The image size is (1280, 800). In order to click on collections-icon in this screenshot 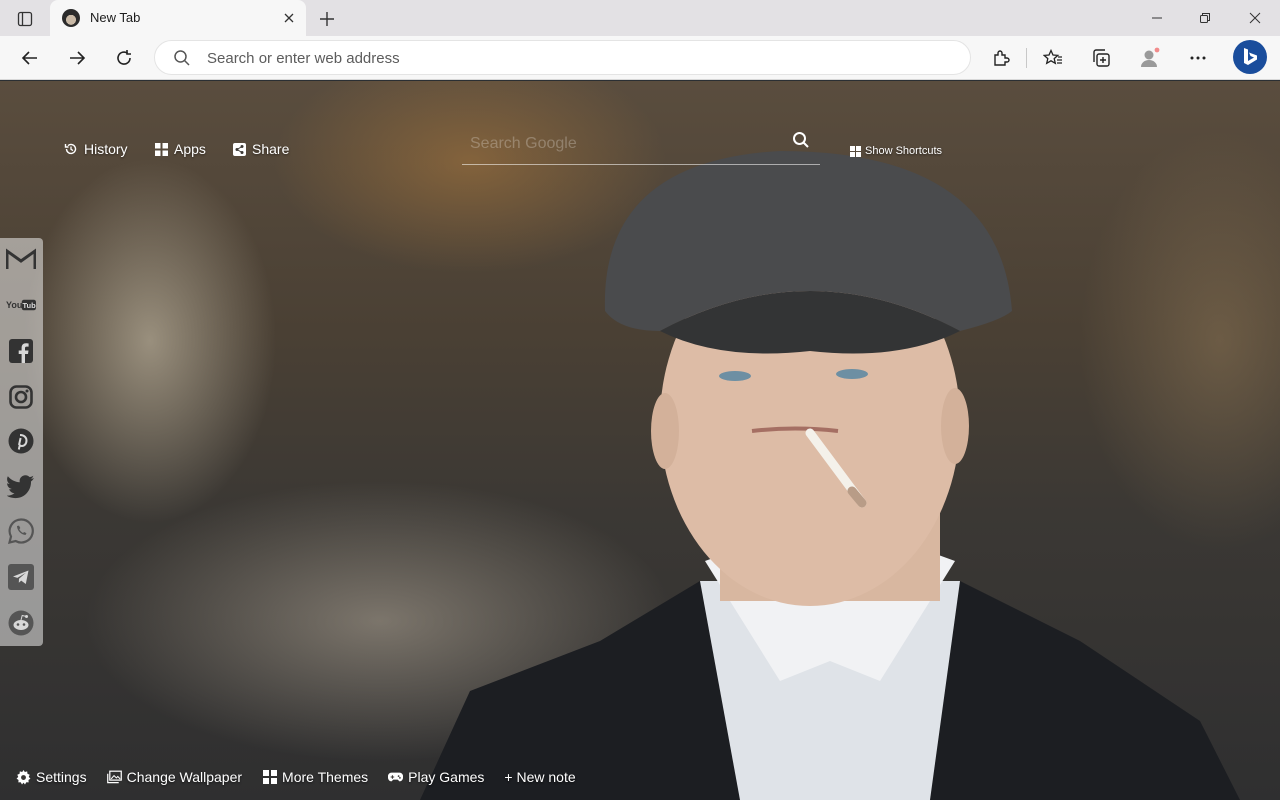, I will do `click(1101, 58)`.